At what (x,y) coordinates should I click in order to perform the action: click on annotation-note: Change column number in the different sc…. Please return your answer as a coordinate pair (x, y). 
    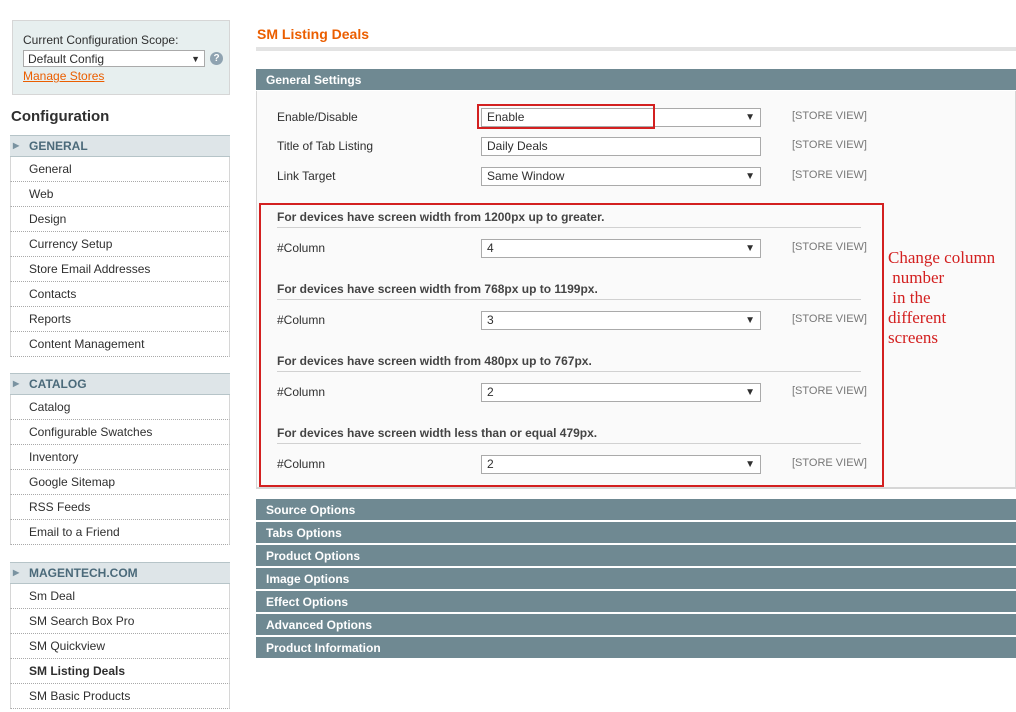
    Looking at the image, I should click on (942, 297).